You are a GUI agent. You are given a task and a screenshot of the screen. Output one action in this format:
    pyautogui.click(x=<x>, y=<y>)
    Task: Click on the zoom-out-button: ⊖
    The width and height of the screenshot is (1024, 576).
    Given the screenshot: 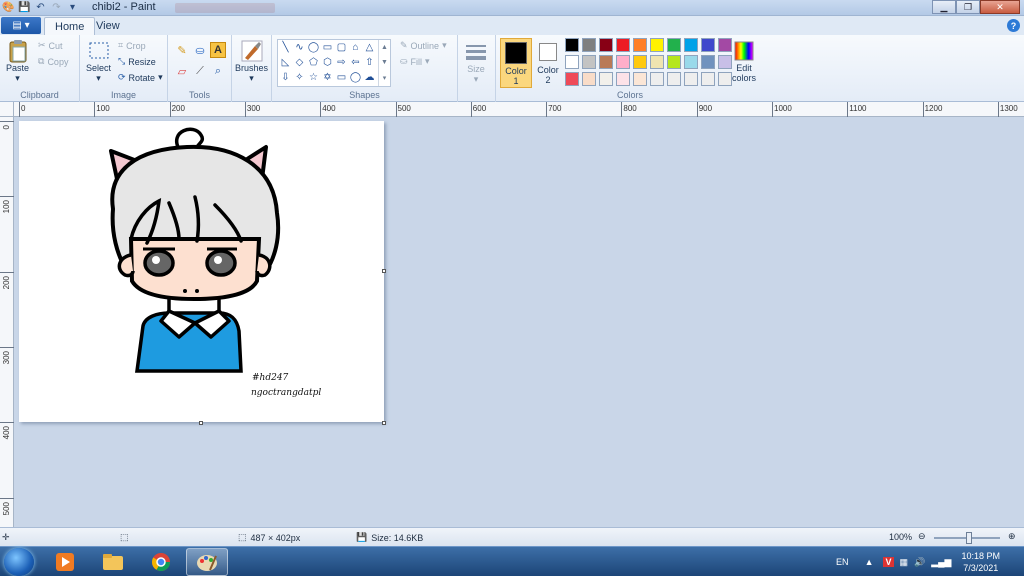 What is the action you would take?
    pyautogui.click(x=922, y=536)
    